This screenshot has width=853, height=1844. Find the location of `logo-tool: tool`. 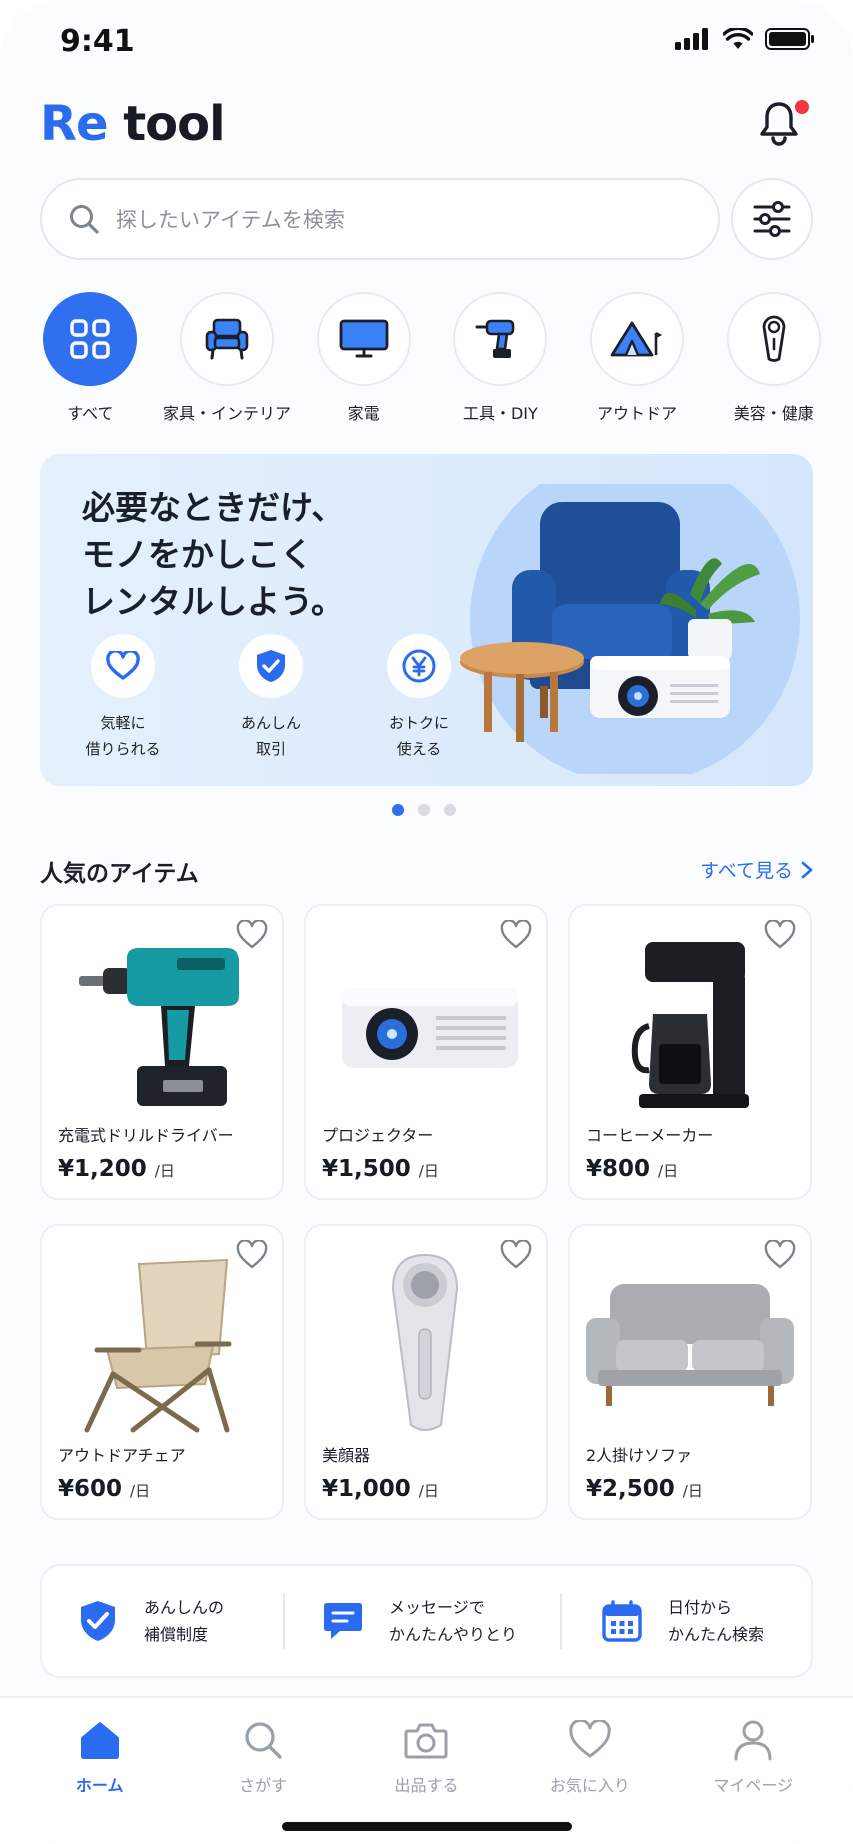

logo-tool: tool is located at coordinates (174, 124).